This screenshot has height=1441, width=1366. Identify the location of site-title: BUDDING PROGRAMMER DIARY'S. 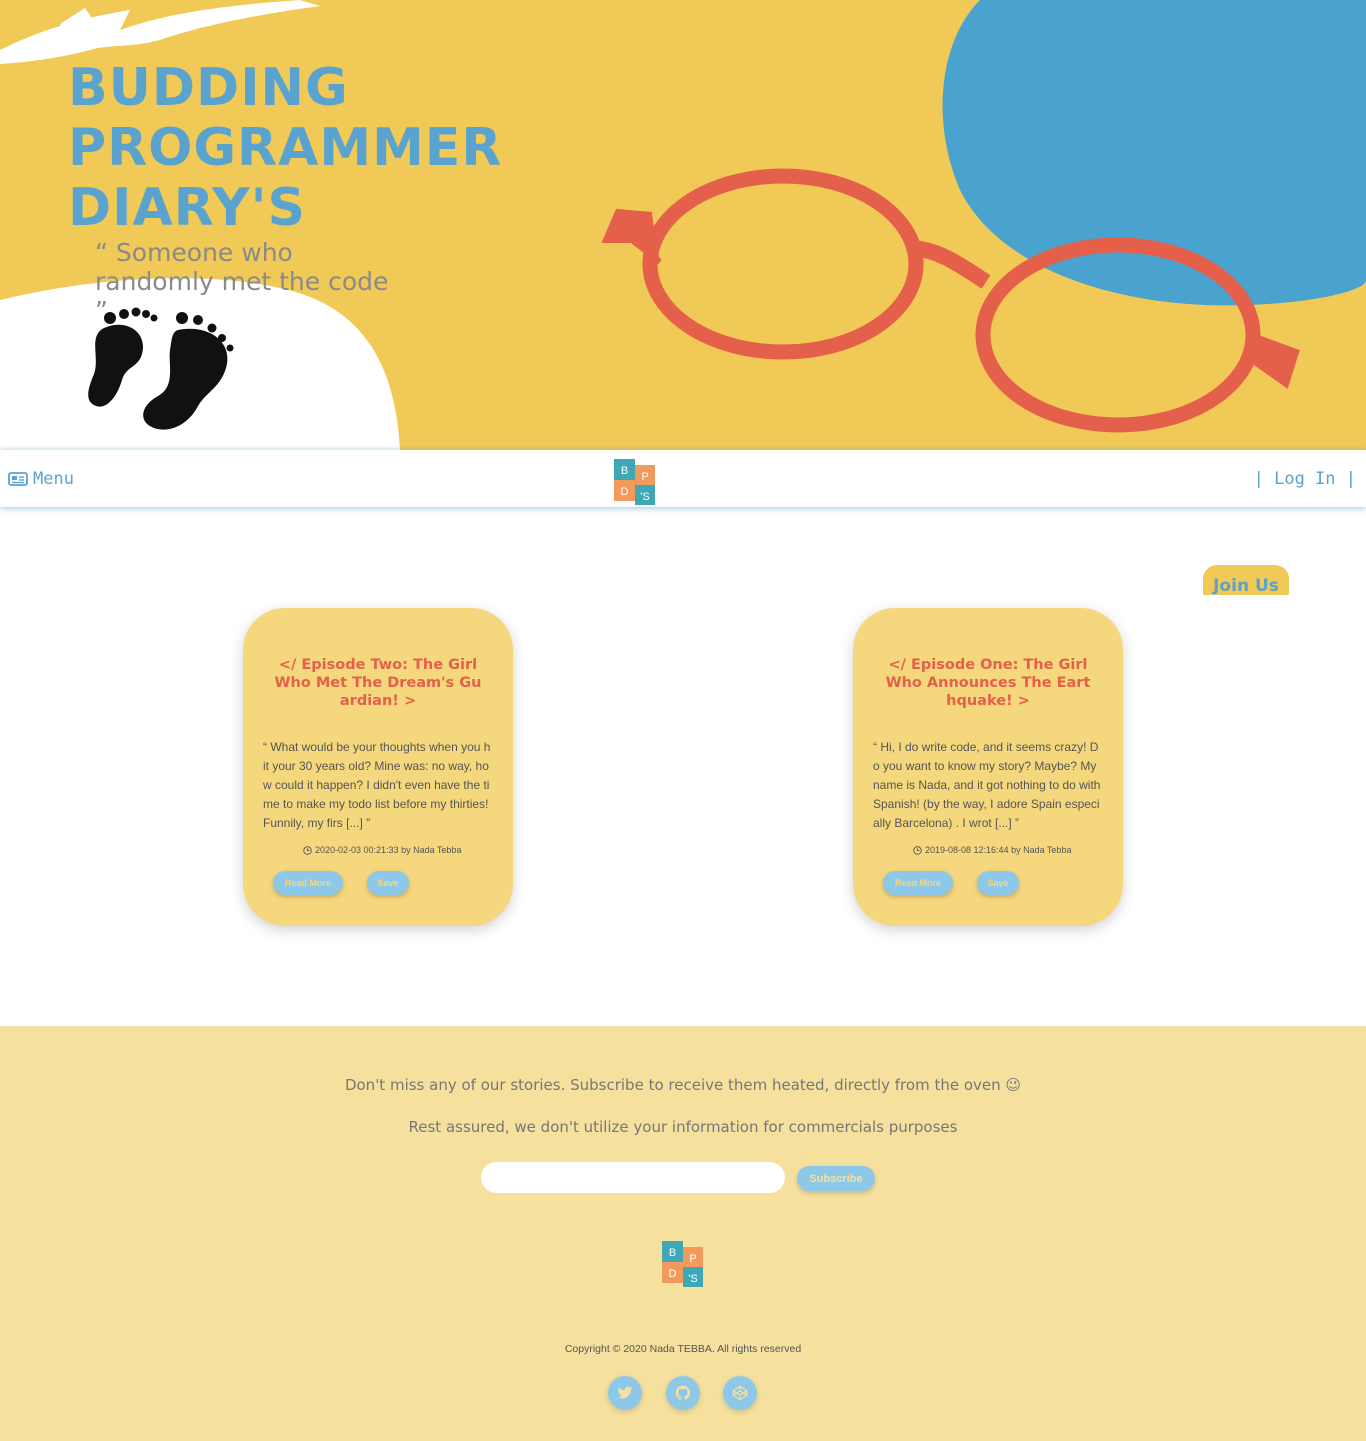
(285, 148).